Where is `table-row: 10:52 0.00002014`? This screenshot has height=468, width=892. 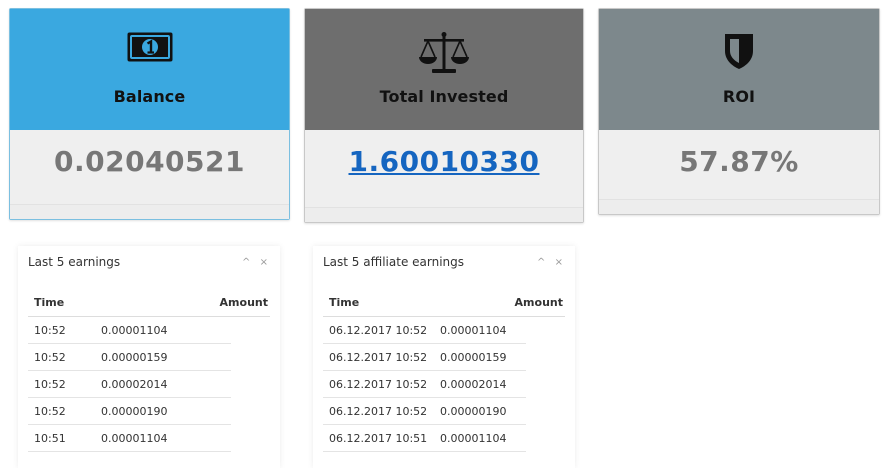
table-row: 10:52 0.00002014 is located at coordinates (129, 384).